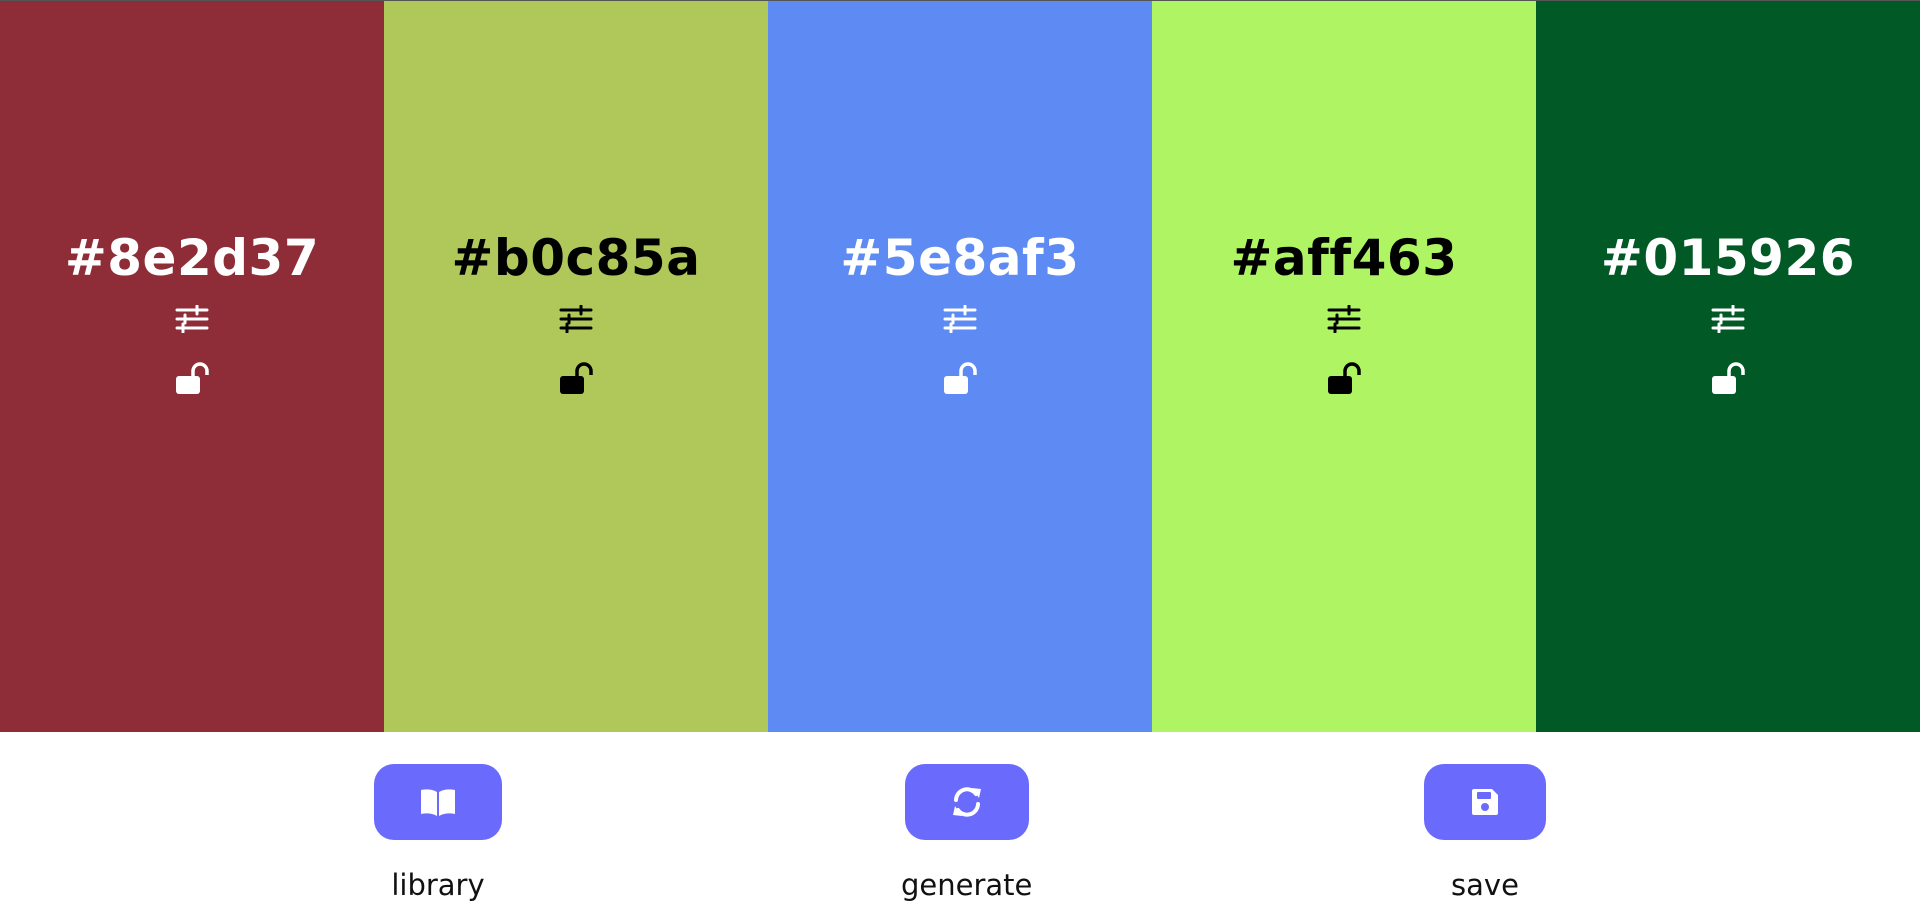 The height and width of the screenshot is (913, 1920). I want to click on library-control: library, so click(438, 833).